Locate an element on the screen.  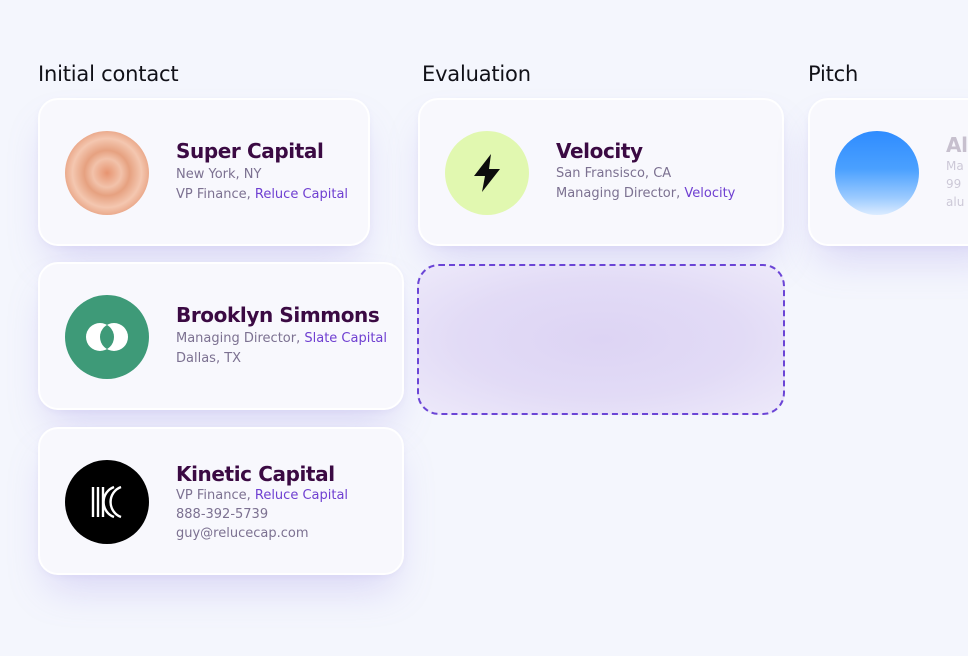
card-email: alu is located at coordinates (955, 202).